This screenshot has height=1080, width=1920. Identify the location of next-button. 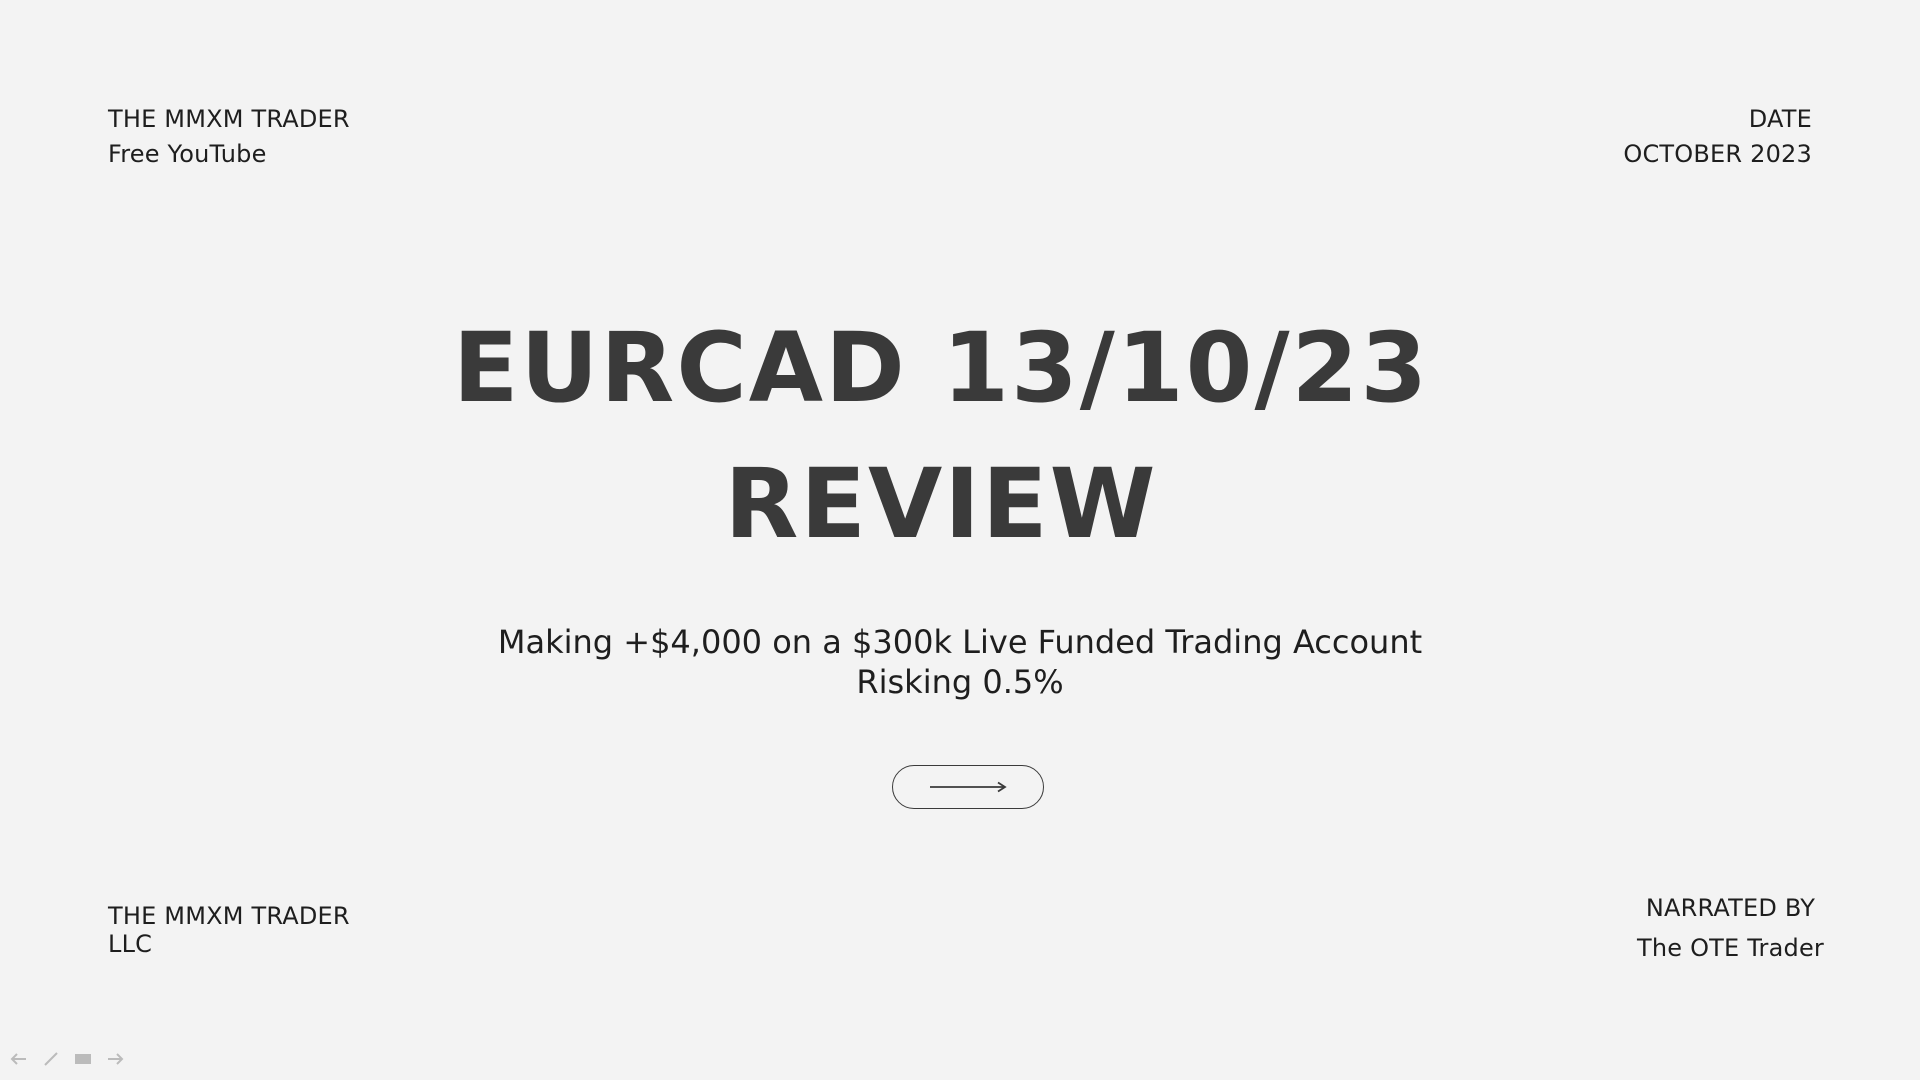
(968, 787).